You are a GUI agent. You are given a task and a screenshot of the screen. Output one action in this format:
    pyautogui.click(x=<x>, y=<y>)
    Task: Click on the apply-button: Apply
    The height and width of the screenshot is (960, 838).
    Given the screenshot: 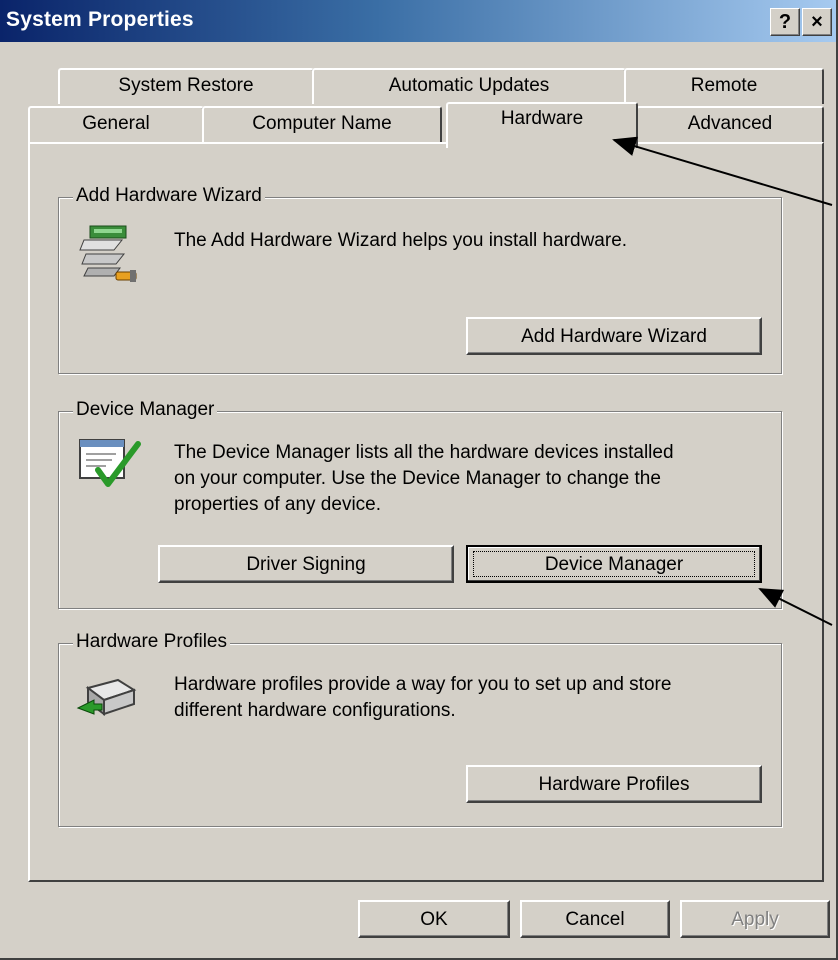 What is the action you would take?
    pyautogui.click(x=755, y=919)
    